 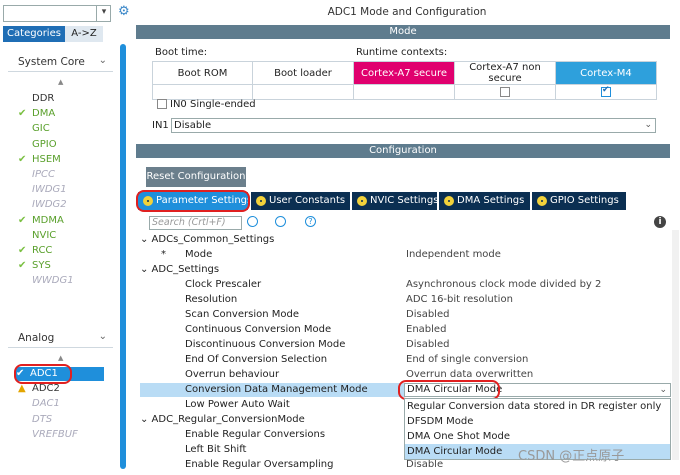 What do you see at coordinates (453, 254) in the screenshot?
I see `param-value: Independent mode` at bounding box center [453, 254].